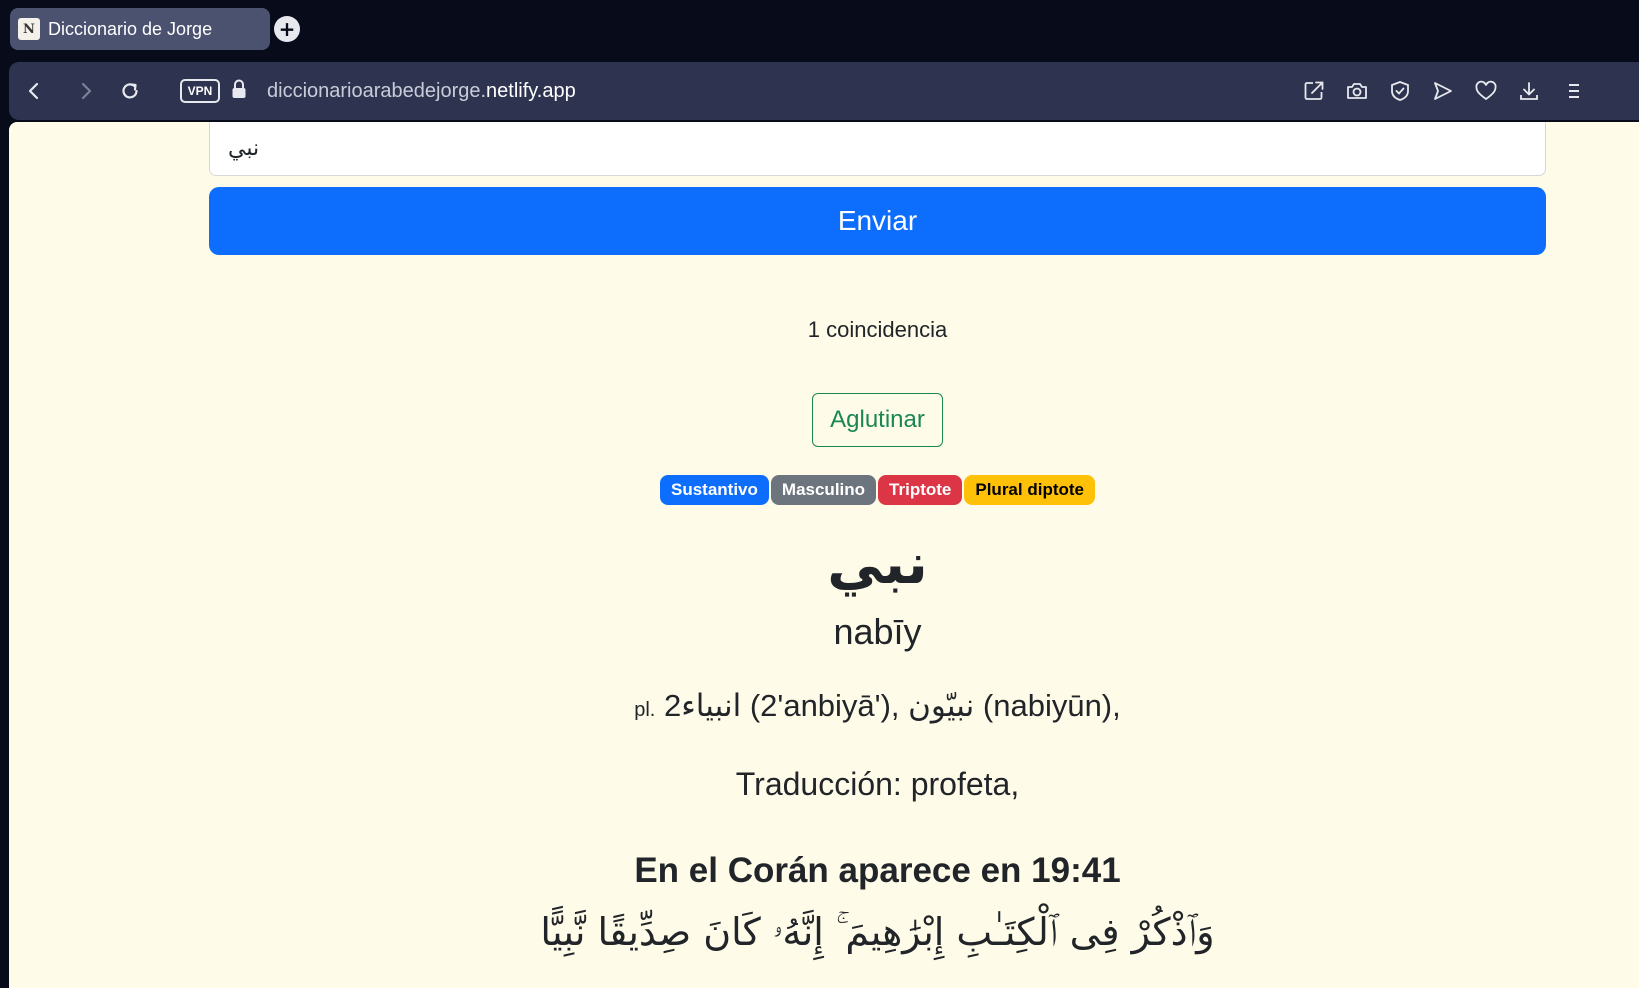 This screenshot has width=1639, height=988. What do you see at coordinates (819, 29) in the screenshot?
I see `tab-bar: N Diccionario de Jorge +` at bounding box center [819, 29].